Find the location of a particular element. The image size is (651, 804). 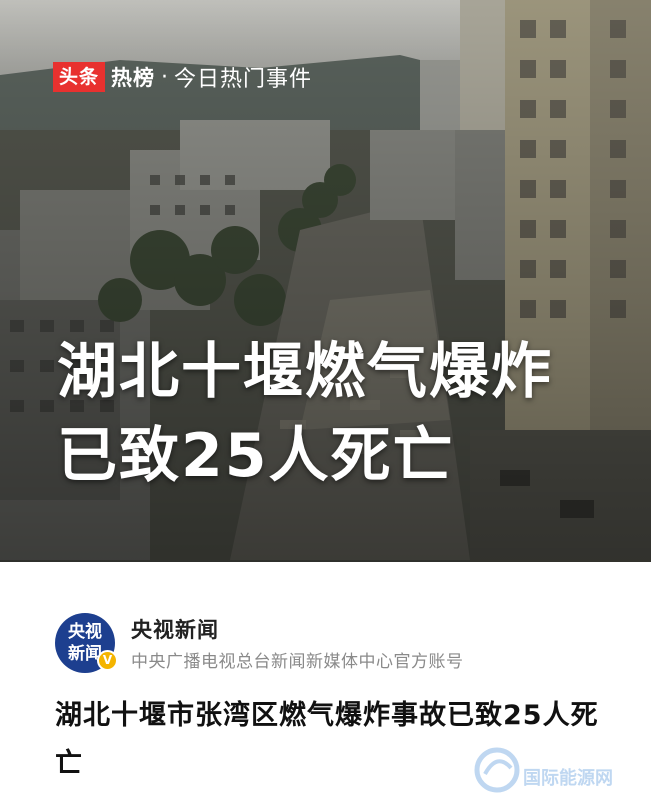

site-watermark: 国际能源网 is located at coordinates (556, 770).